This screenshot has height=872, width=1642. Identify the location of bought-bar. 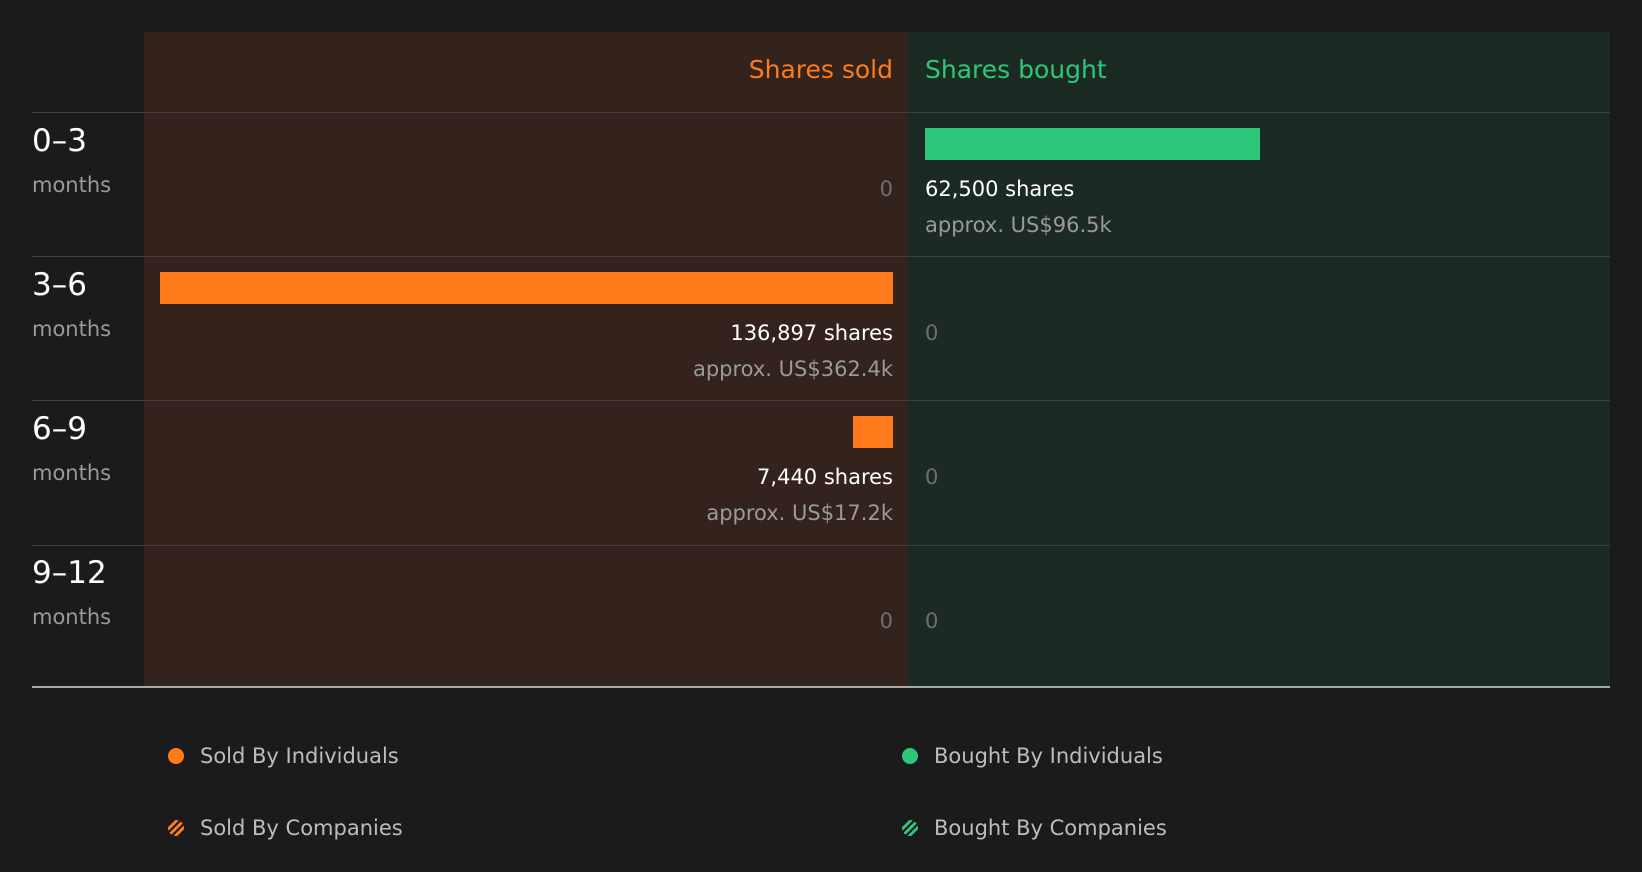
(1092, 144).